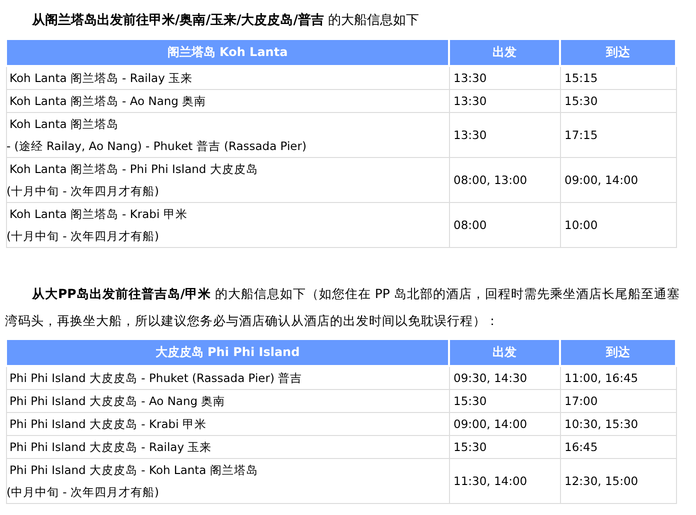 This screenshot has height=515, width=696. What do you see at coordinates (491, 424) in the screenshot?
I see `departure-time: 09:00, 14:00` at bounding box center [491, 424].